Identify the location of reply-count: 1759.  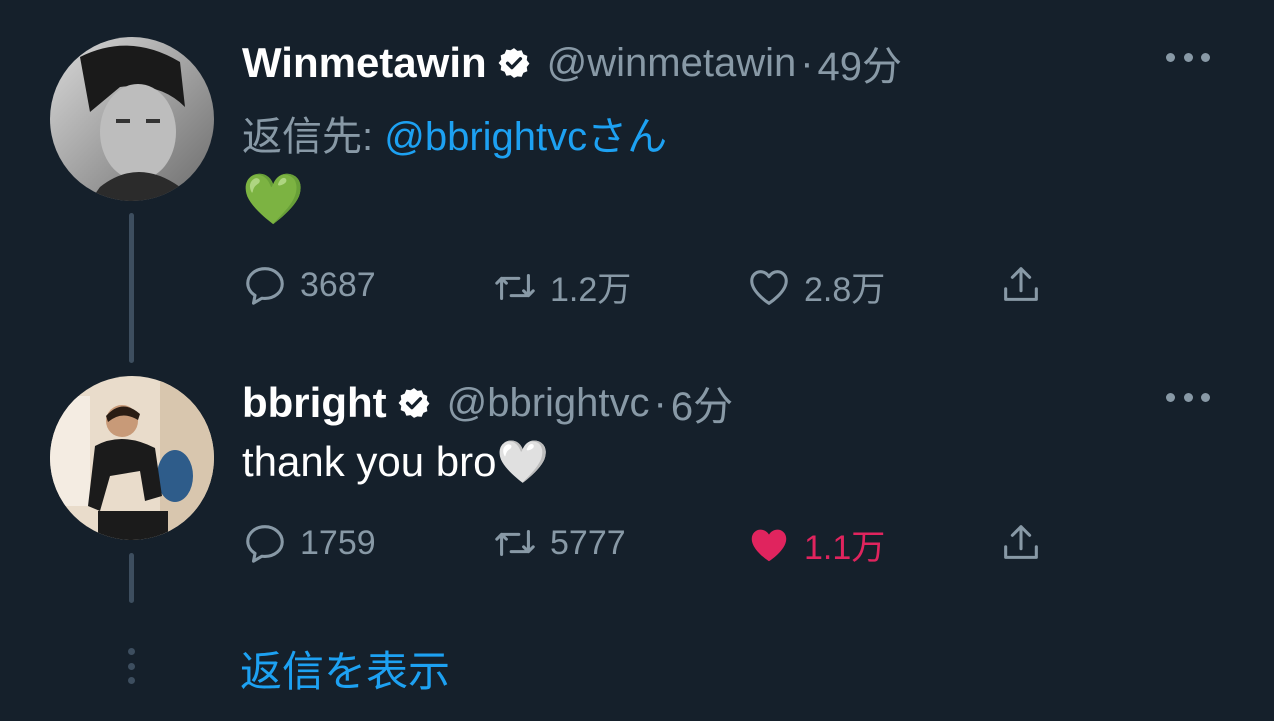
(338, 542).